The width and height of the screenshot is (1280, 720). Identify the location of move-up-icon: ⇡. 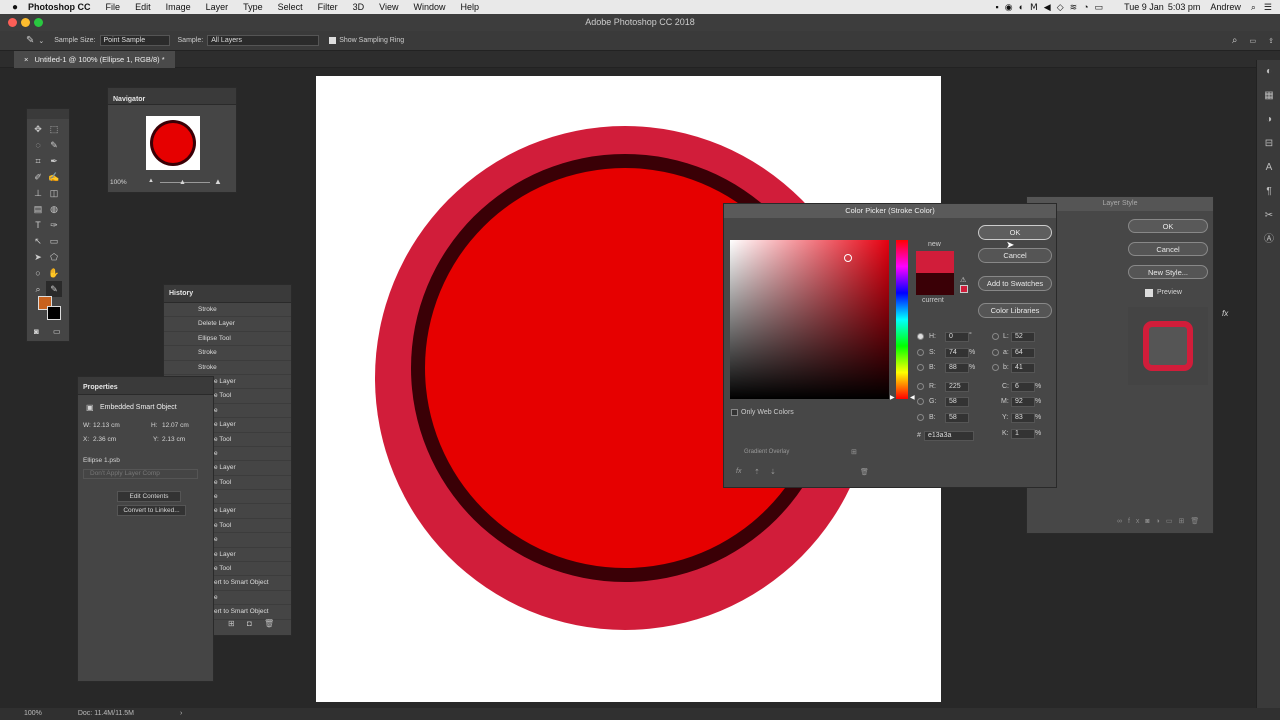
(757, 472).